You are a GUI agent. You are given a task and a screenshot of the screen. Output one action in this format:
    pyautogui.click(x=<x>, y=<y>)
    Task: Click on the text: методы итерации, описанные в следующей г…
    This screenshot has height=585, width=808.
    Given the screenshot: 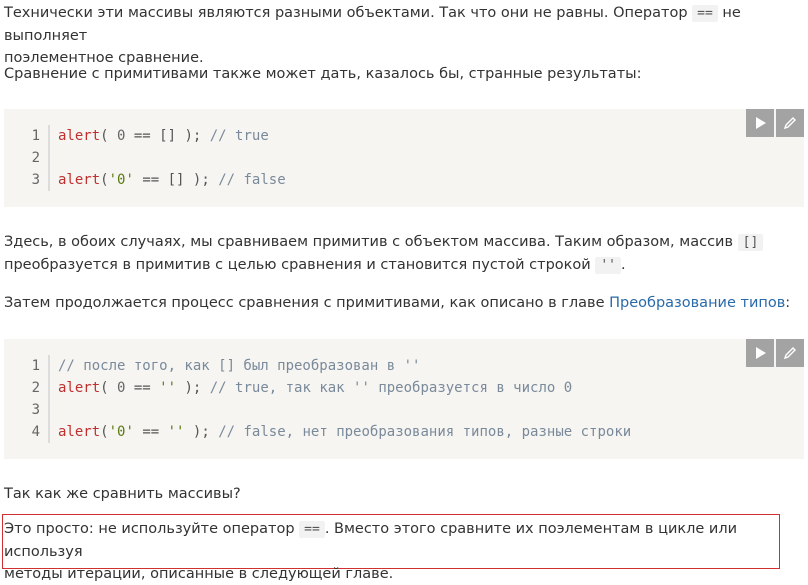 What is the action you would take?
    pyautogui.click(x=199, y=574)
    